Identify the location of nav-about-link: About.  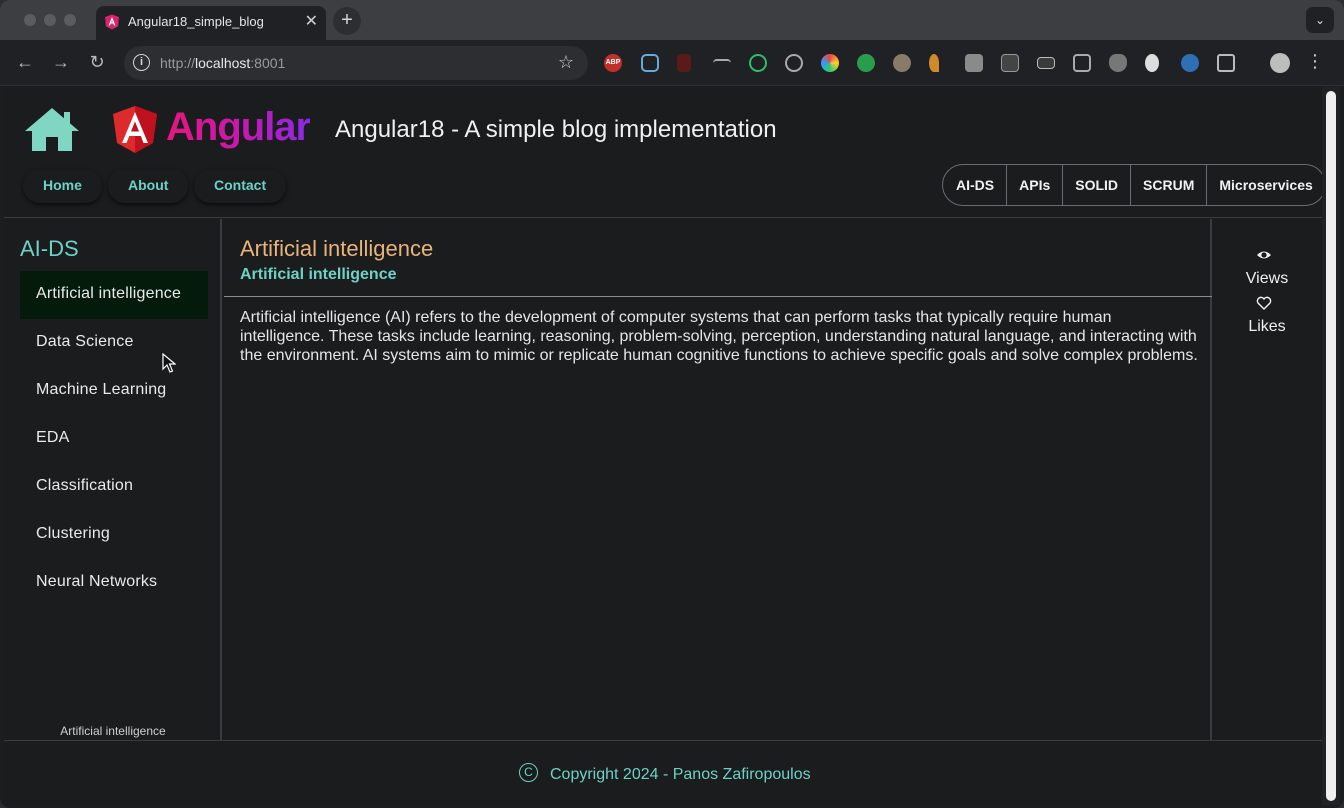
(148, 186).